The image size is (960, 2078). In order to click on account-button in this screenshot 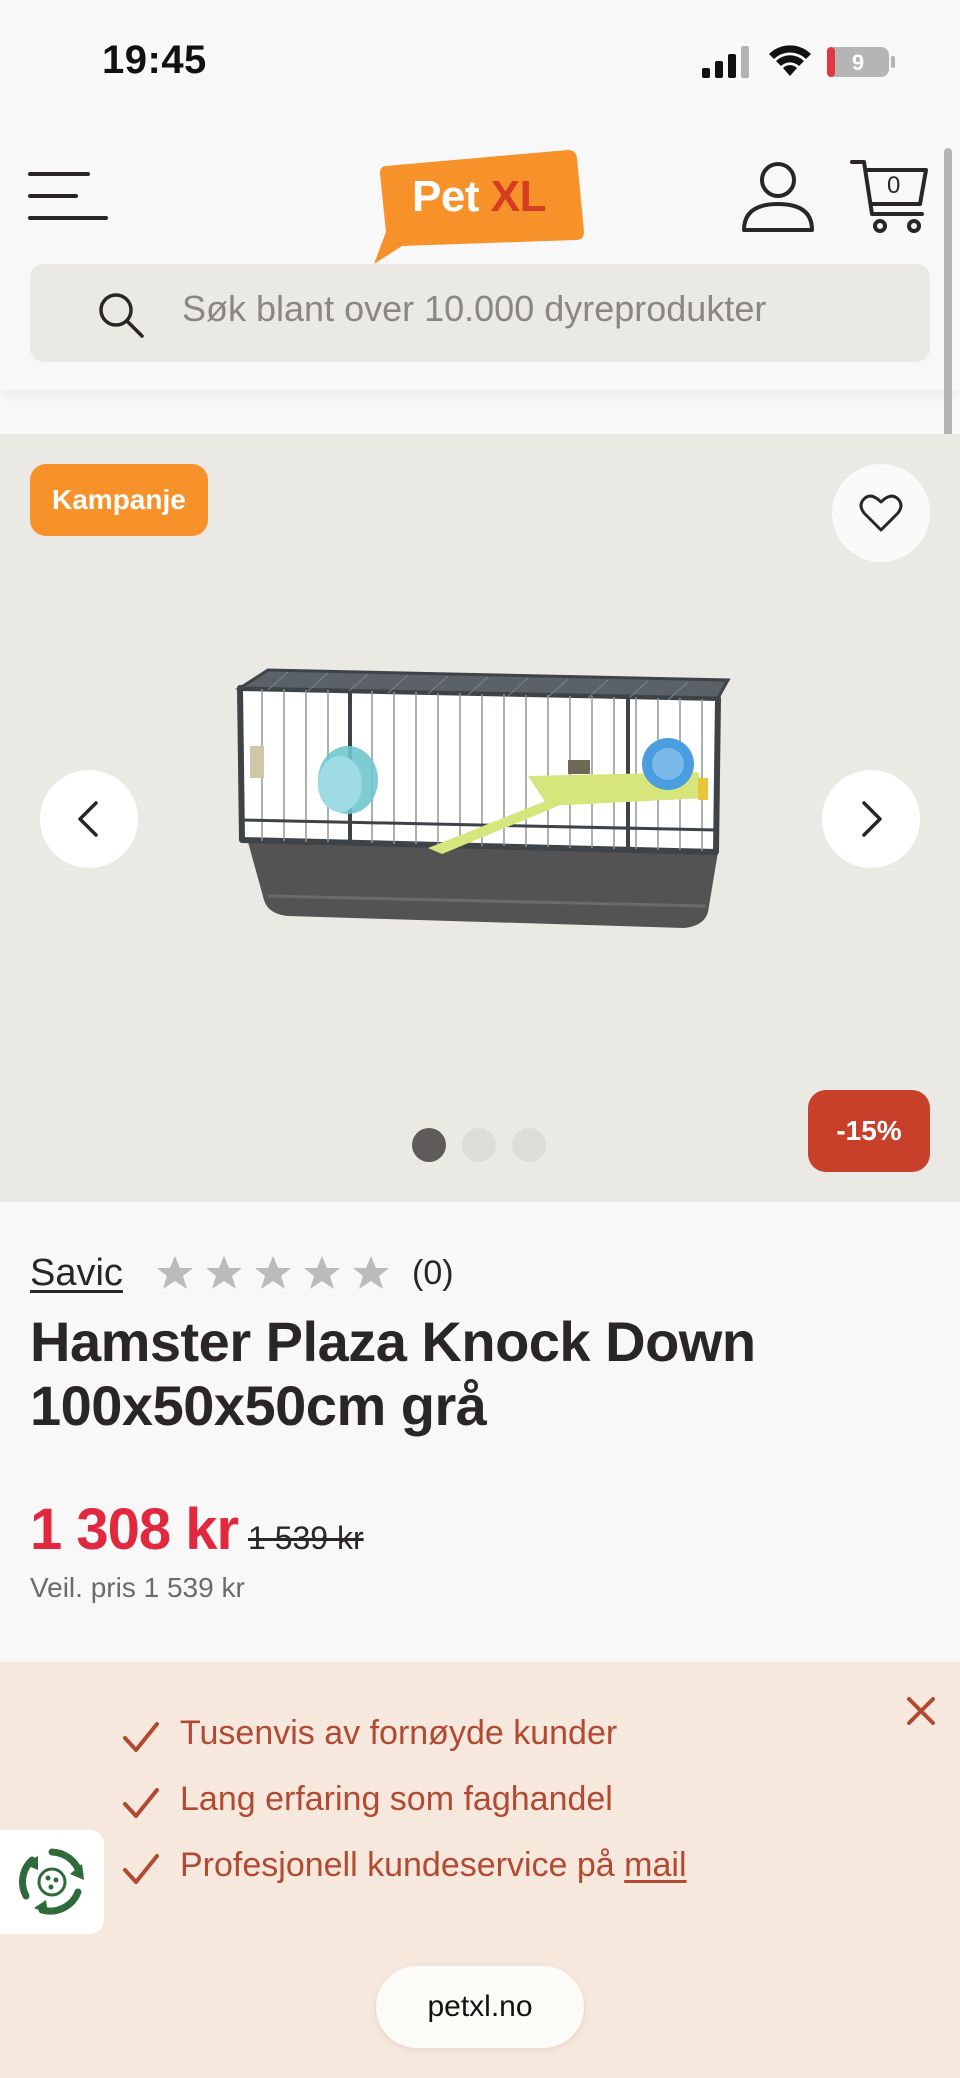, I will do `click(778, 196)`.